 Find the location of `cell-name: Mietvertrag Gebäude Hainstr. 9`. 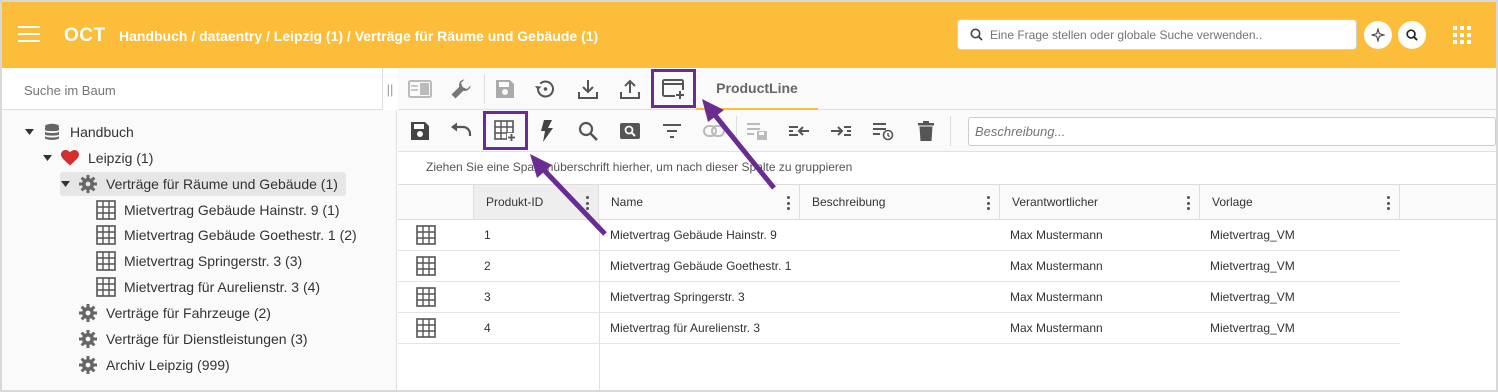

cell-name: Mietvertrag Gebäude Hainstr. 9 is located at coordinates (693, 235).